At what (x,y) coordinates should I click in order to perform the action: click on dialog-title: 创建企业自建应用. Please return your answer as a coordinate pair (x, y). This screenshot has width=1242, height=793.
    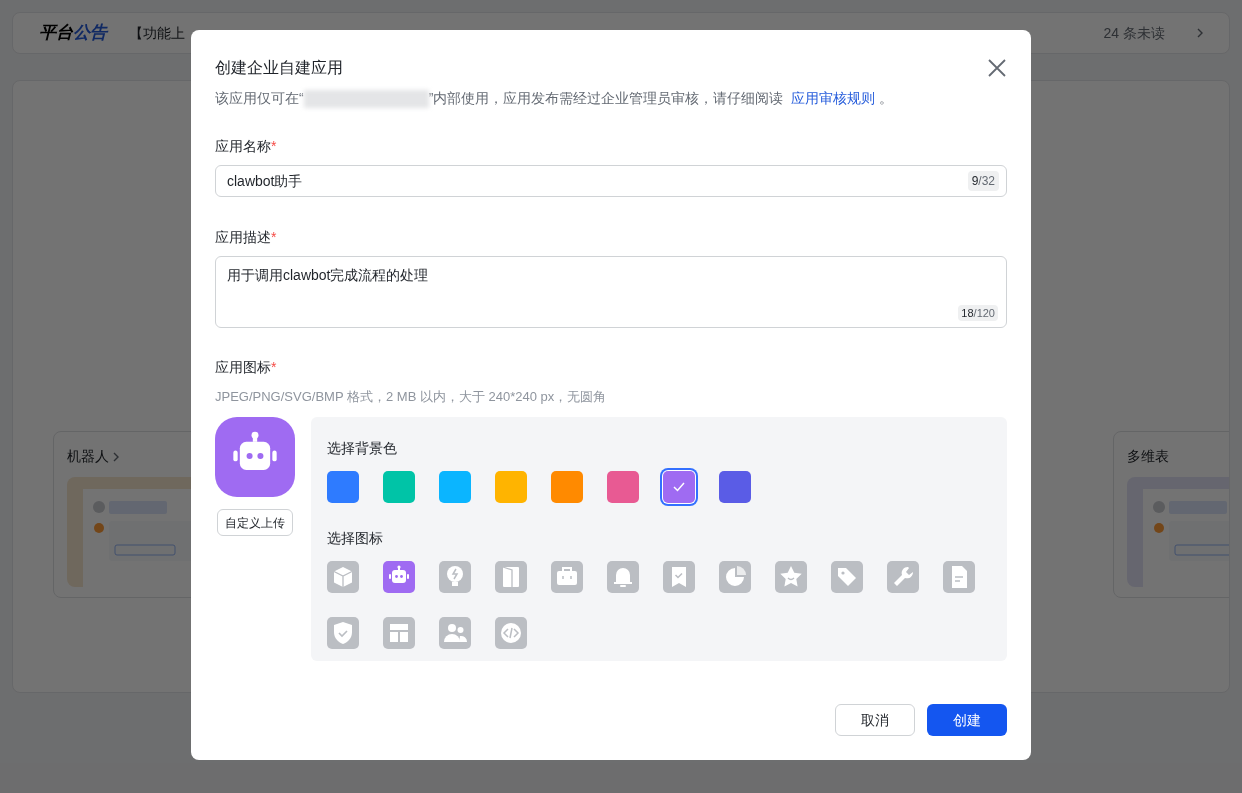
    Looking at the image, I should click on (279, 68).